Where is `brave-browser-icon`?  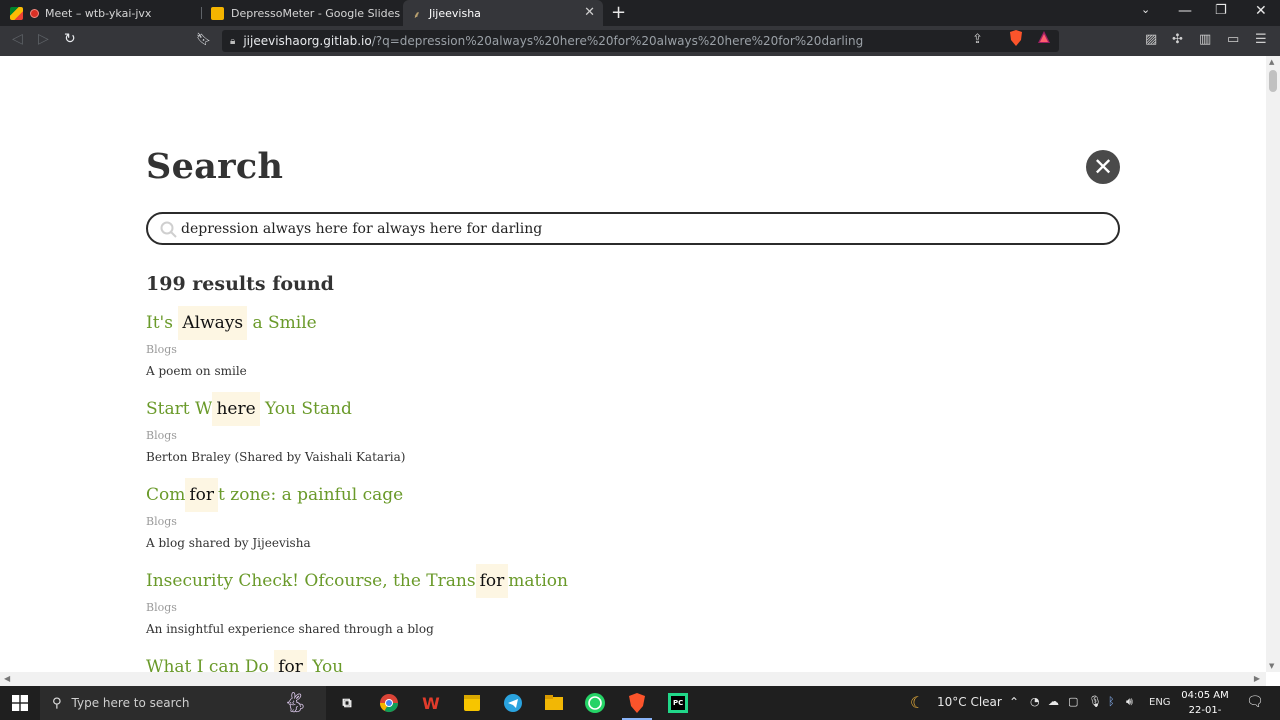 brave-browser-icon is located at coordinates (637, 703).